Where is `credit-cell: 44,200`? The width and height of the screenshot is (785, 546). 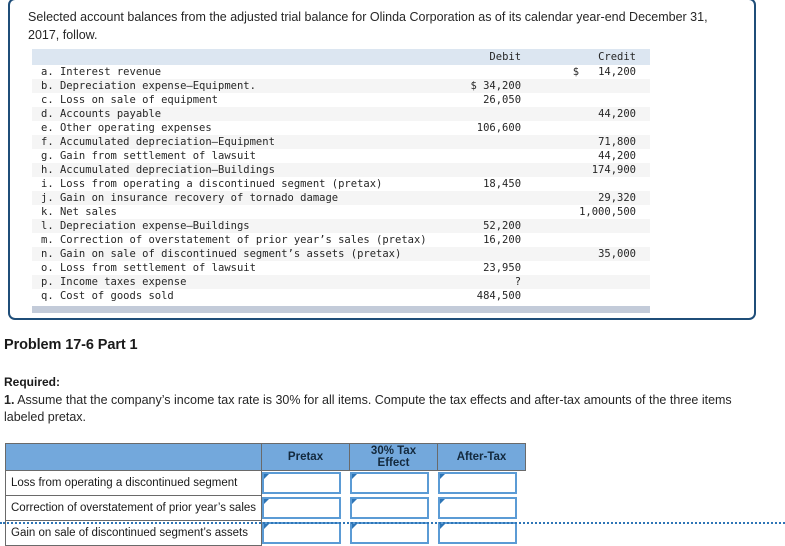 credit-cell: 44,200 is located at coordinates (617, 156).